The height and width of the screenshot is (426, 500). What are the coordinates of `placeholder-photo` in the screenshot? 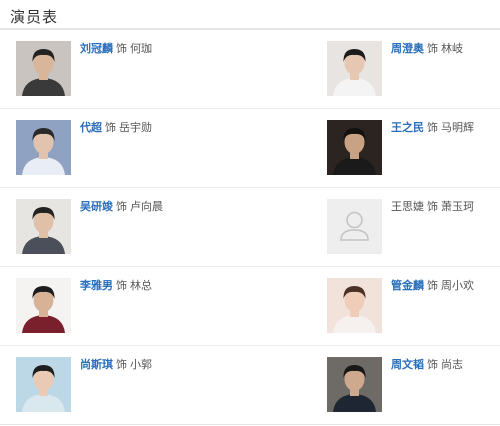 It's located at (354, 226).